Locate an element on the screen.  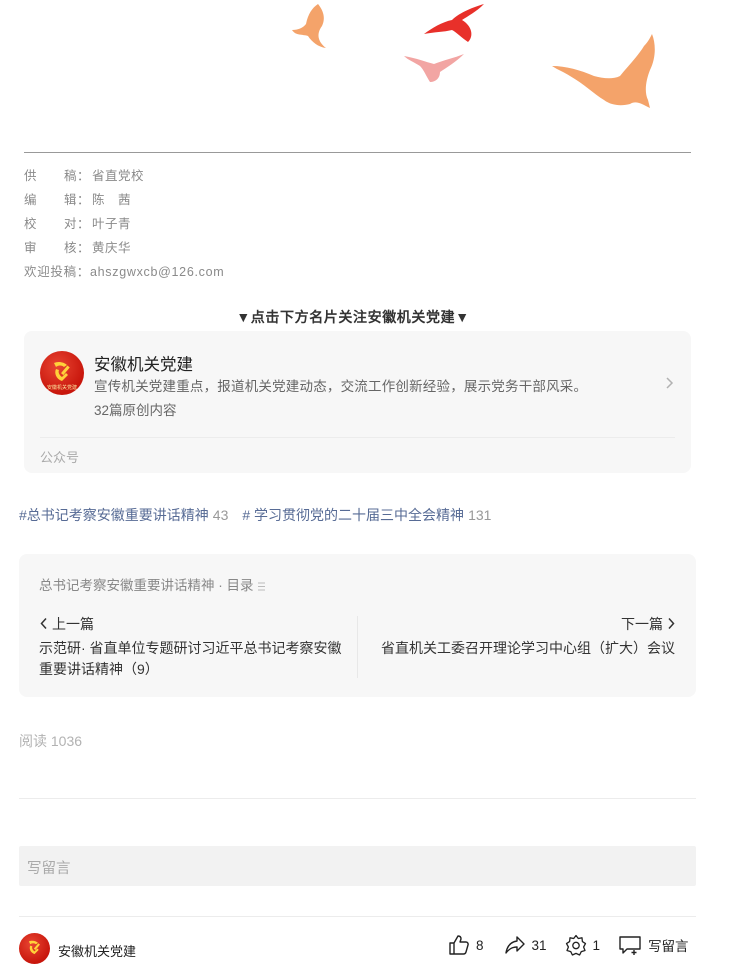
account-avatar: 安徽机关党建 is located at coordinates (62, 373).